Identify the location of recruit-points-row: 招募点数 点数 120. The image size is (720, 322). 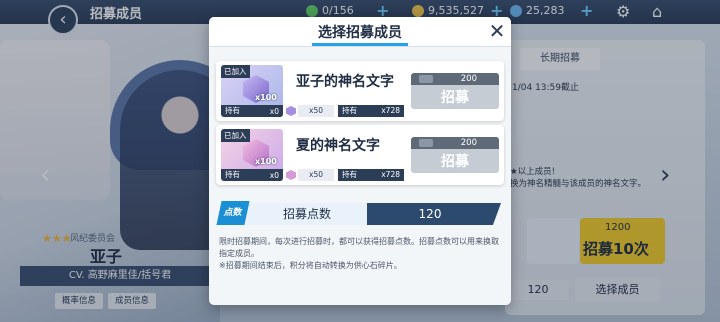
(358, 213).